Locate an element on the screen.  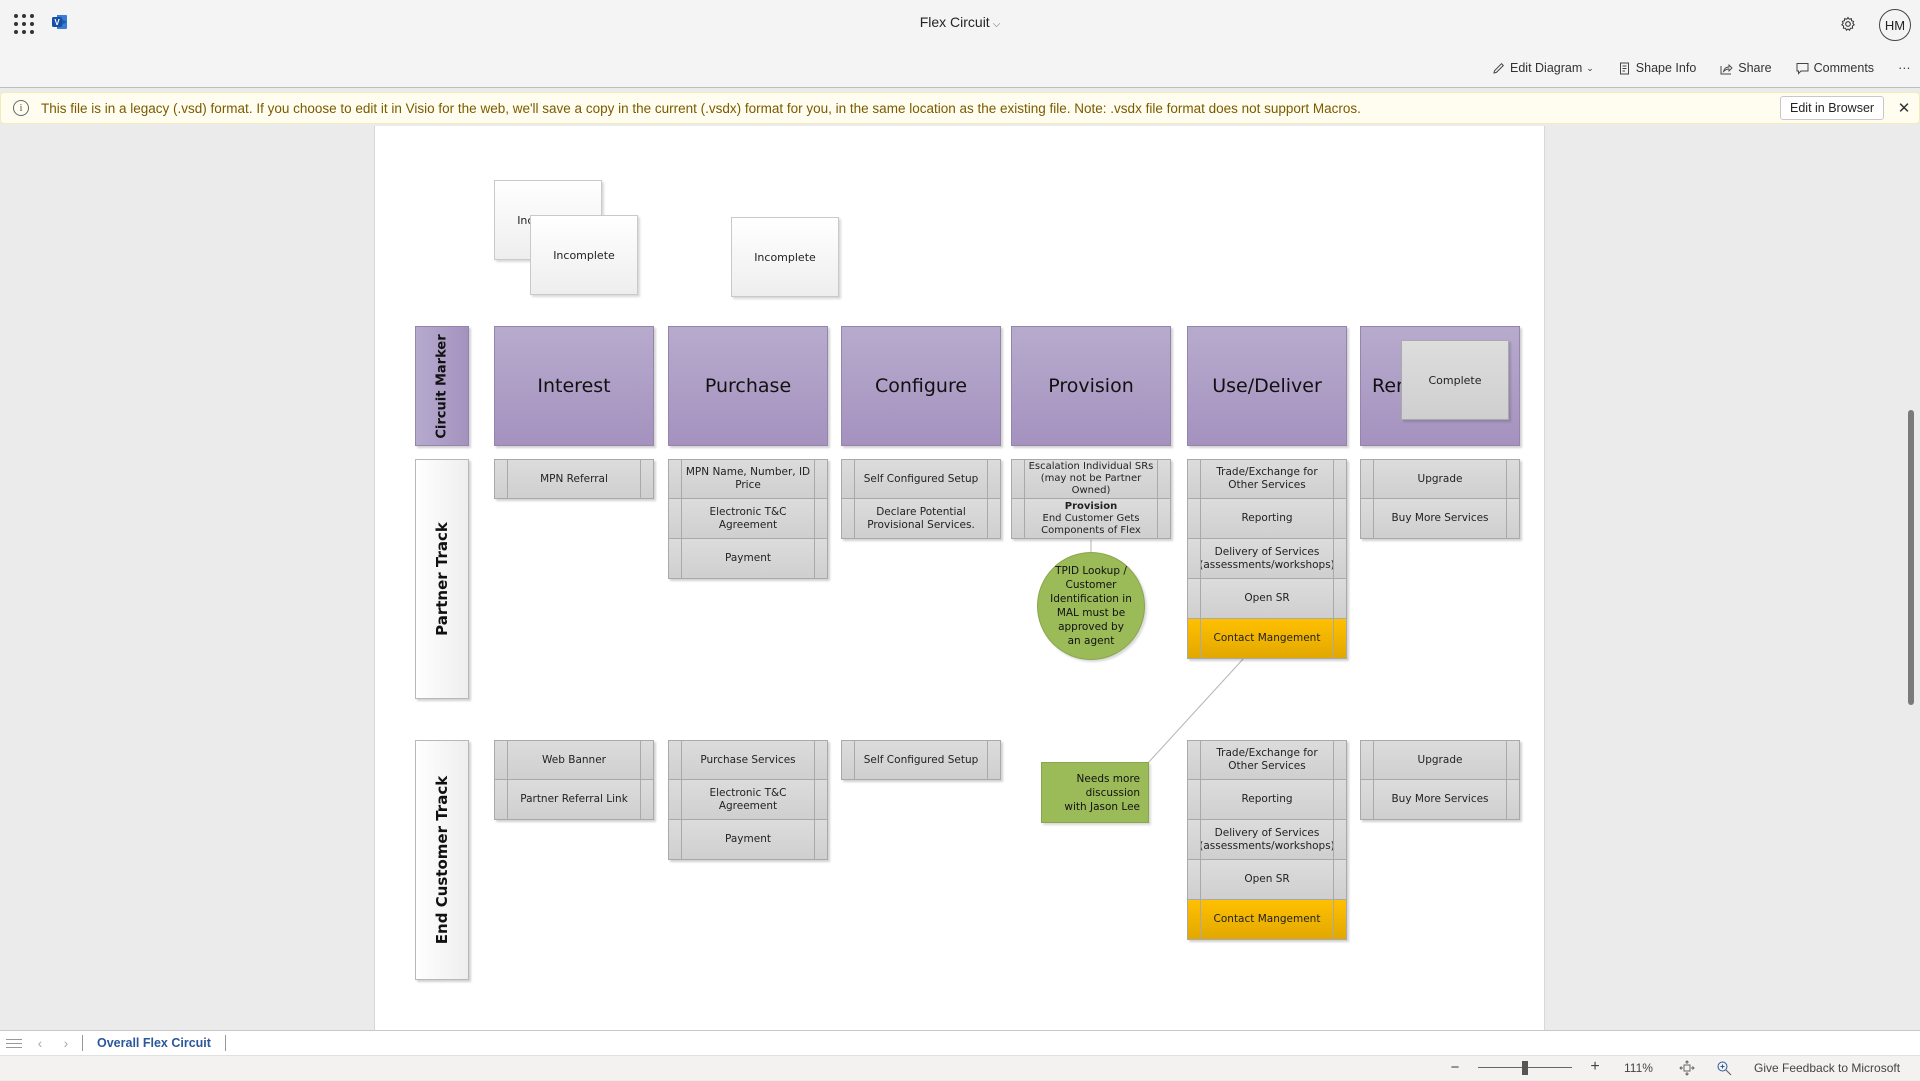
end-customer-track-label: End Customer Track is located at coordinates (442, 860).